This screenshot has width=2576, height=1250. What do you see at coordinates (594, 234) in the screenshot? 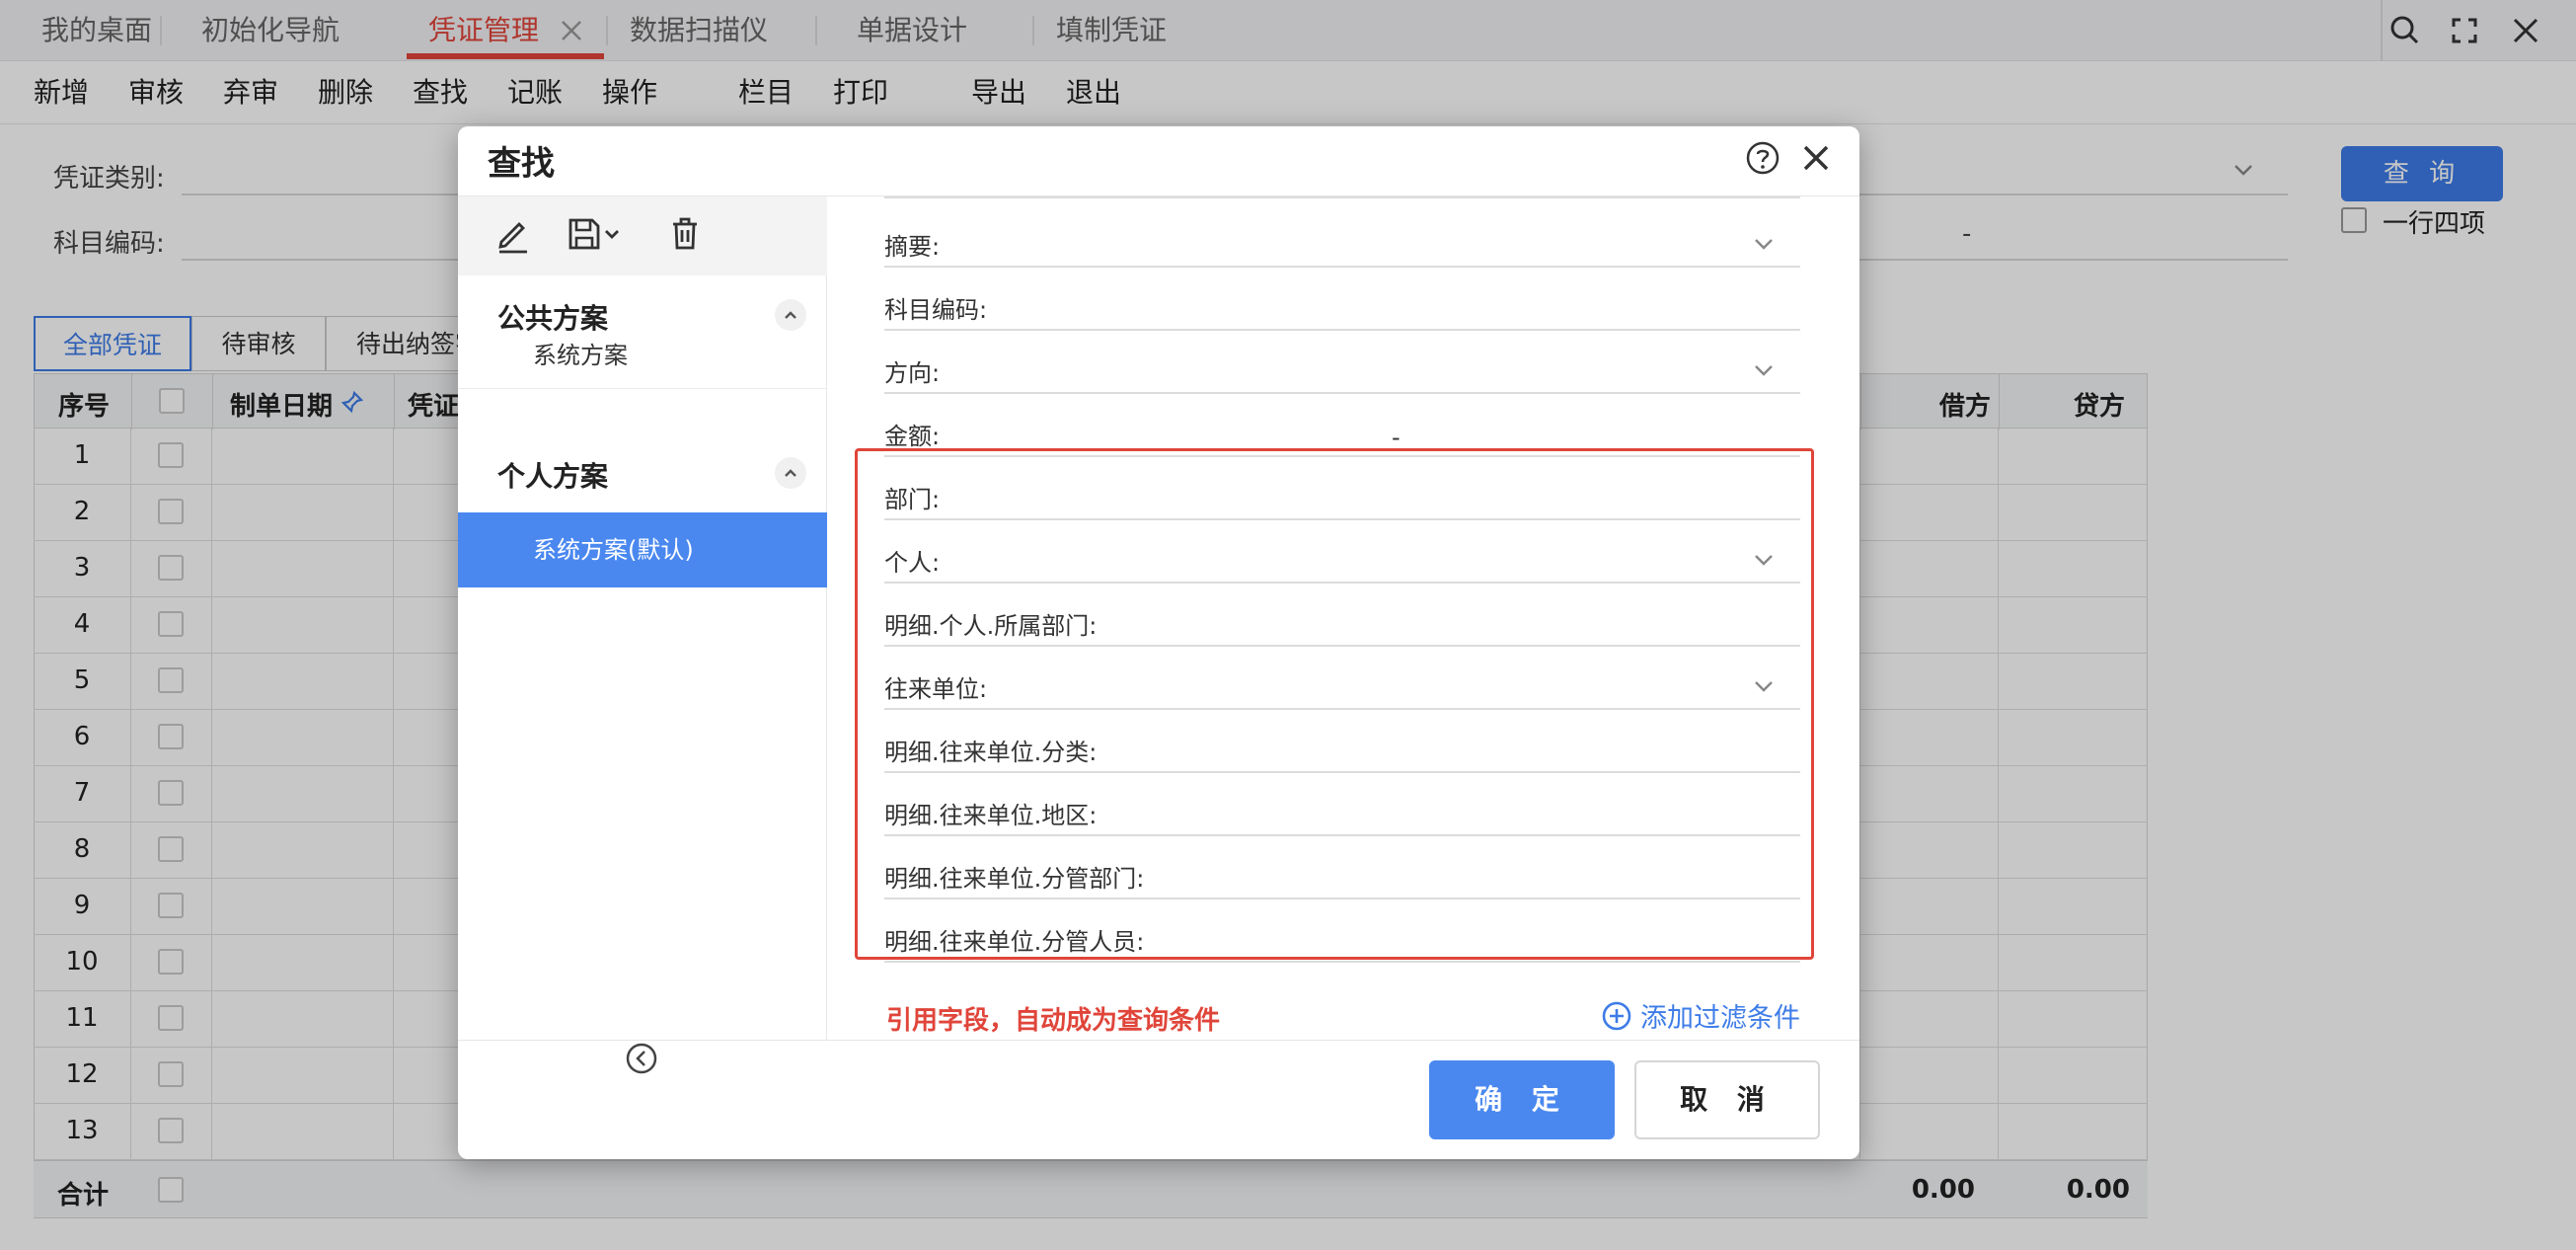
I see `save-icon` at bounding box center [594, 234].